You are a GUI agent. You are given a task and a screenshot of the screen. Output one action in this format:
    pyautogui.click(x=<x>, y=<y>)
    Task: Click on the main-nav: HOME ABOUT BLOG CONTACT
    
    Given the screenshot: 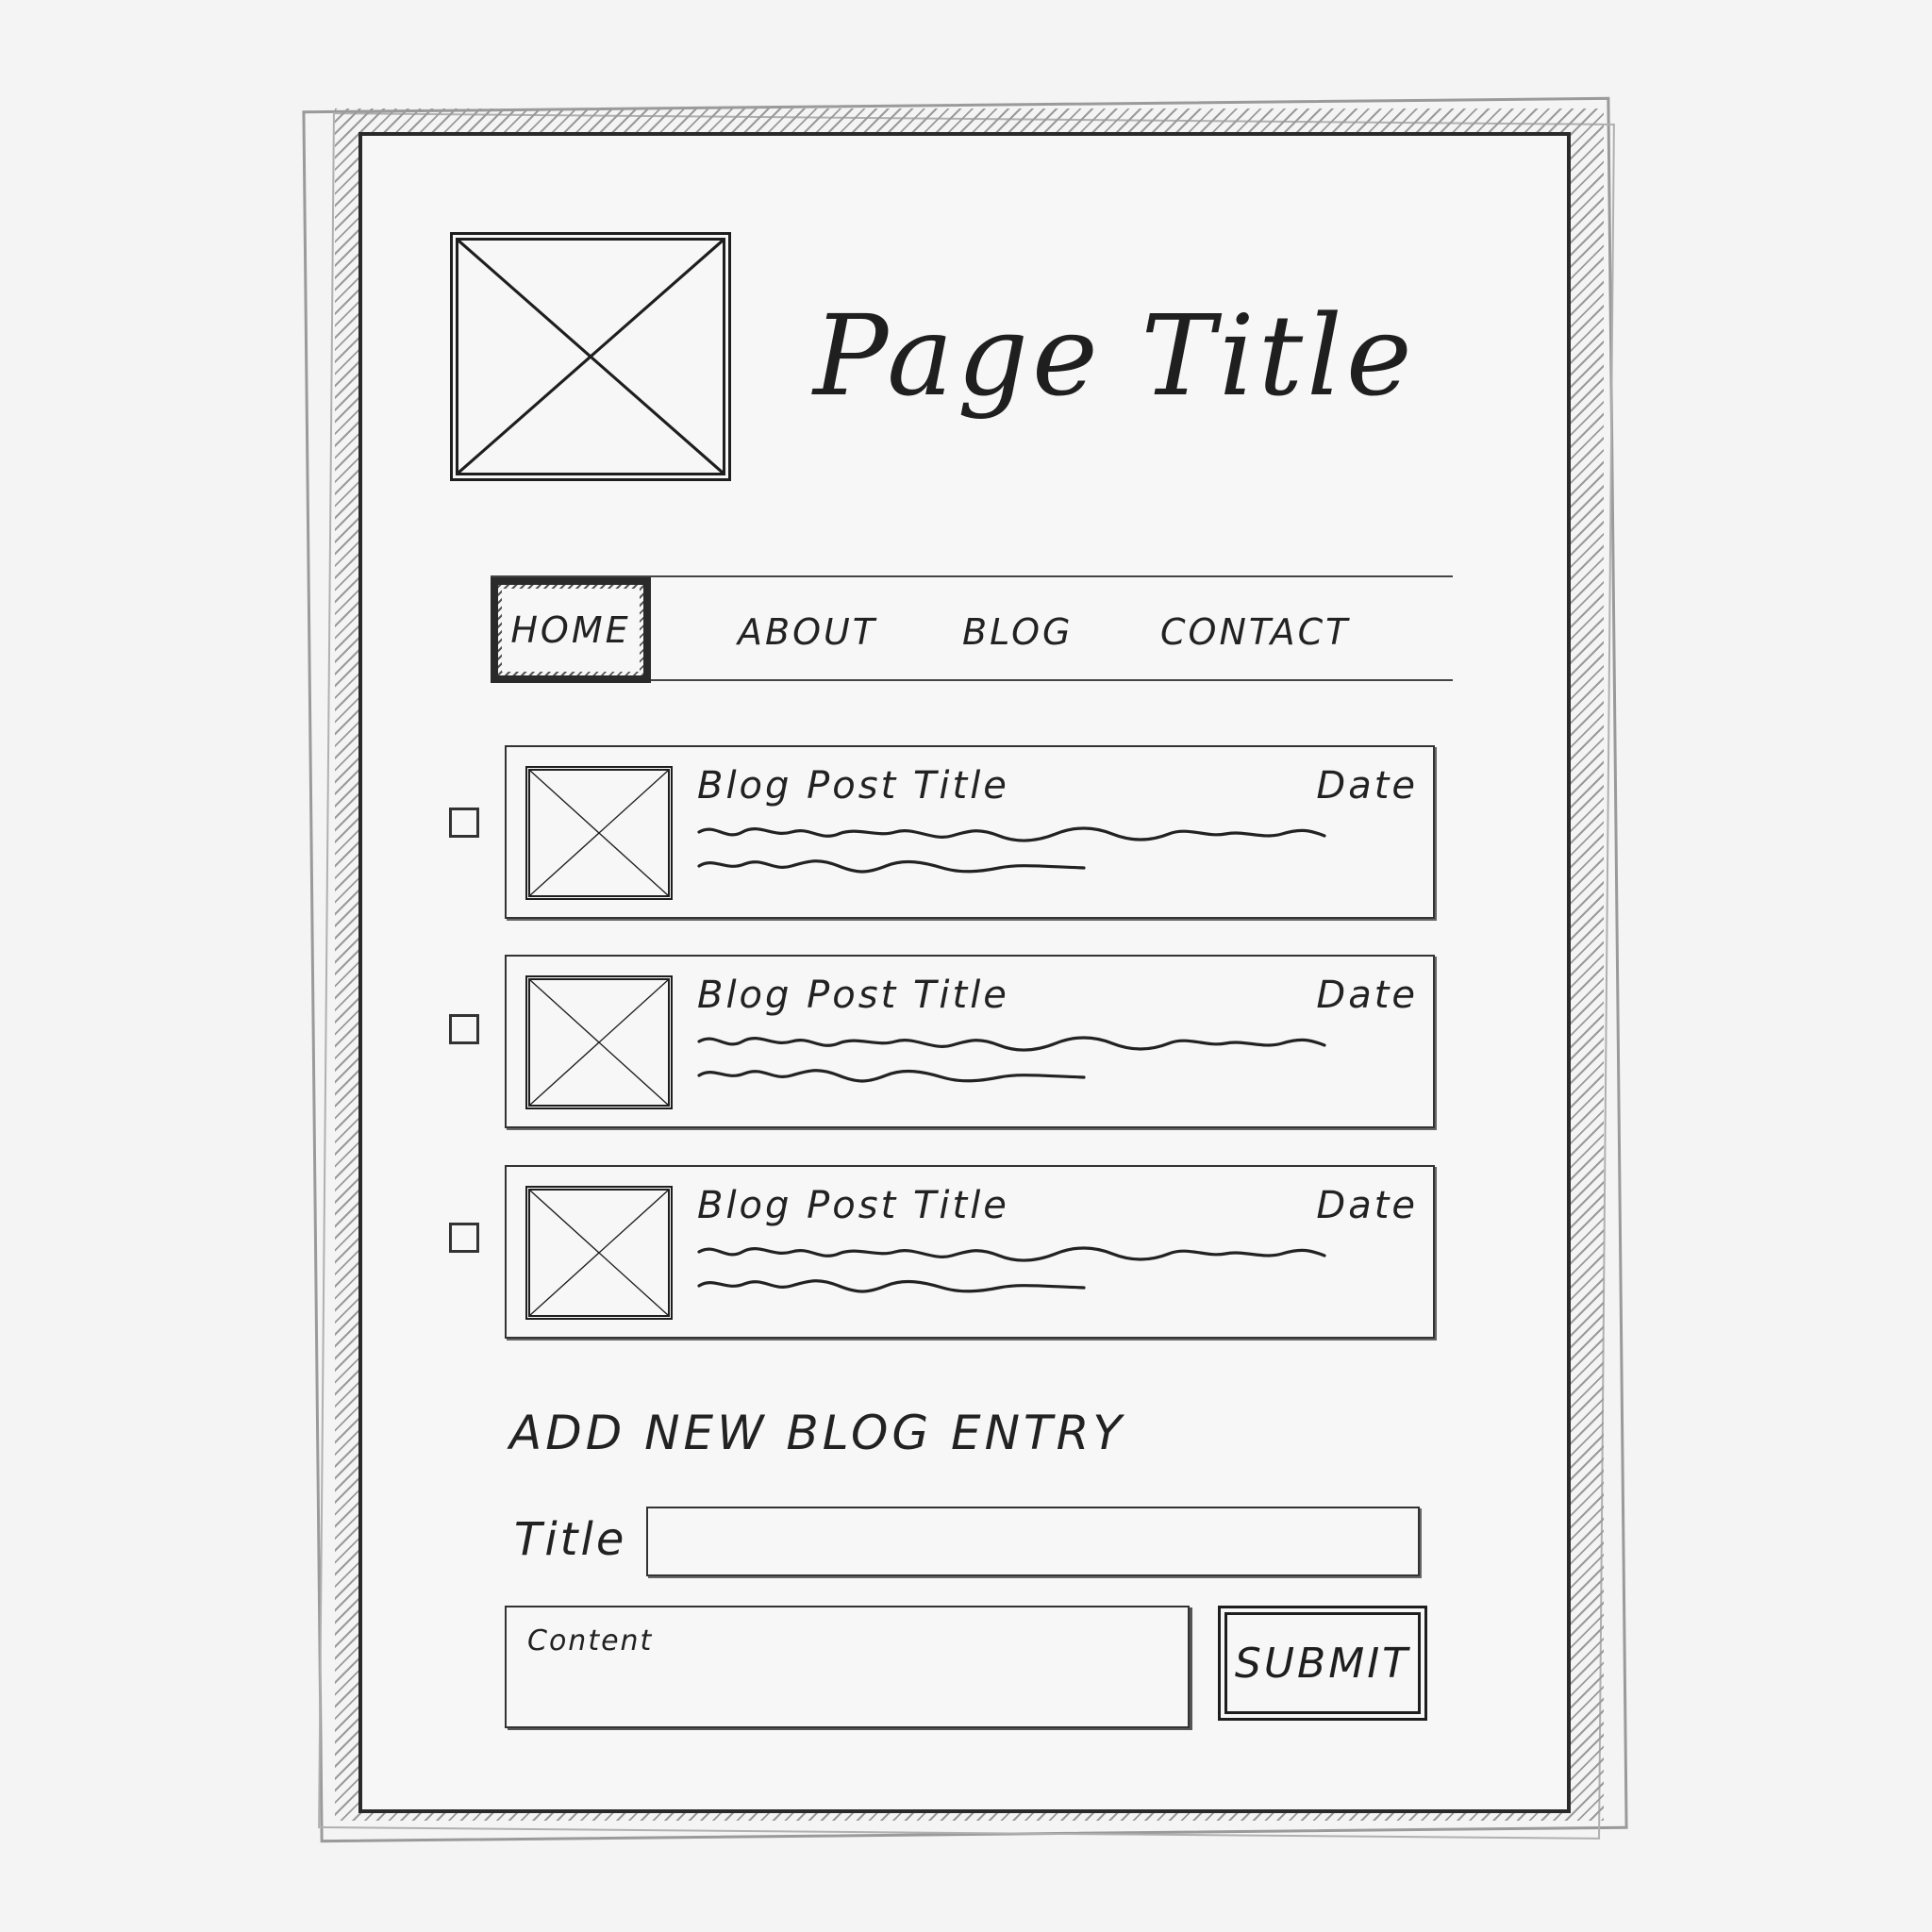 What is the action you would take?
    pyautogui.click(x=972, y=629)
    